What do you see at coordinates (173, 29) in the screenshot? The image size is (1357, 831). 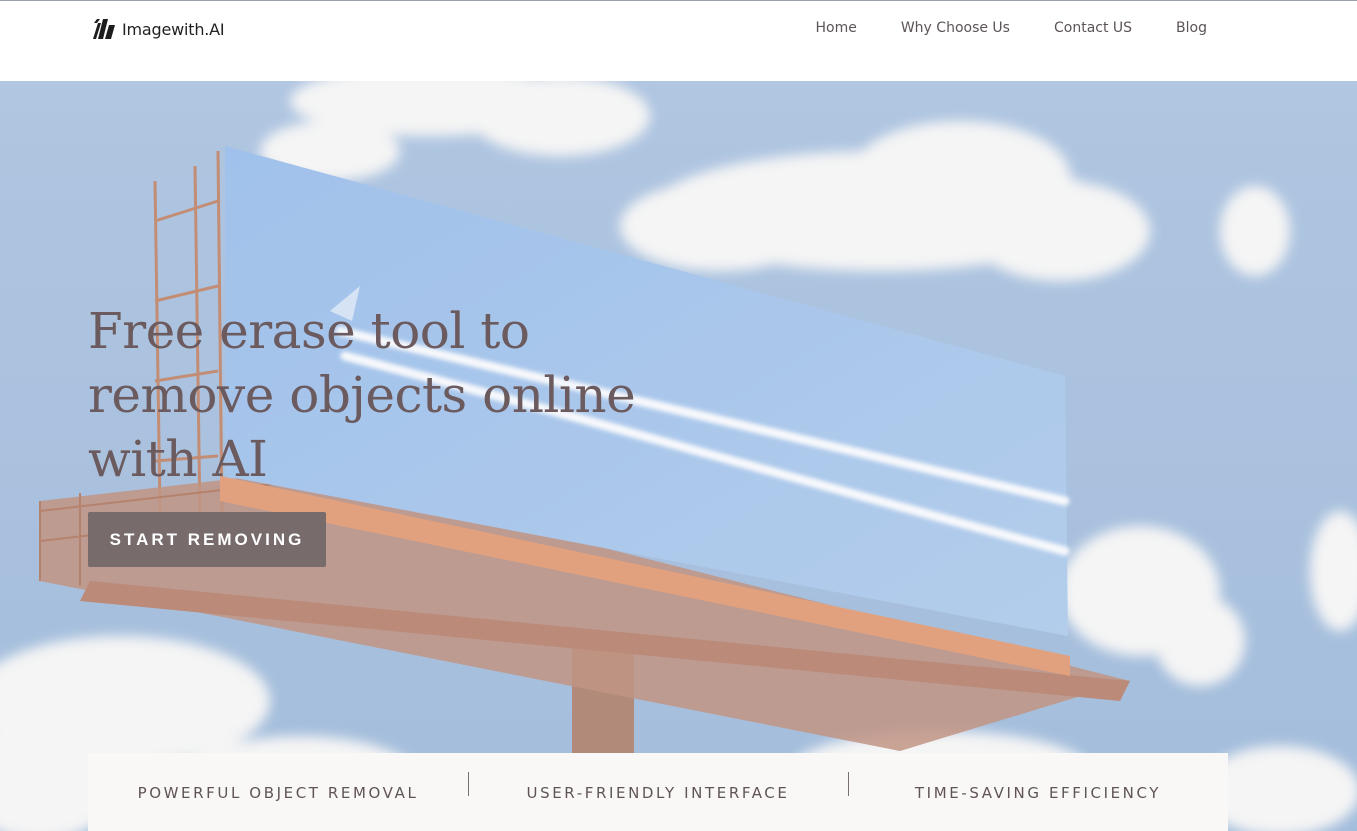 I see `brand-name: Imagewith.AI` at bounding box center [173, 29].